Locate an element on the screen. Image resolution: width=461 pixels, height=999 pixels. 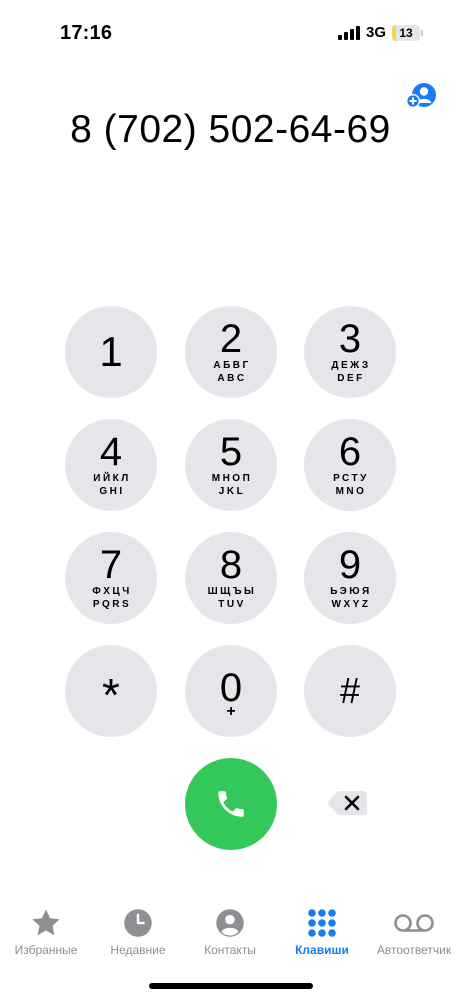
tab-label: Контакты is located at coordinates (230, 950).